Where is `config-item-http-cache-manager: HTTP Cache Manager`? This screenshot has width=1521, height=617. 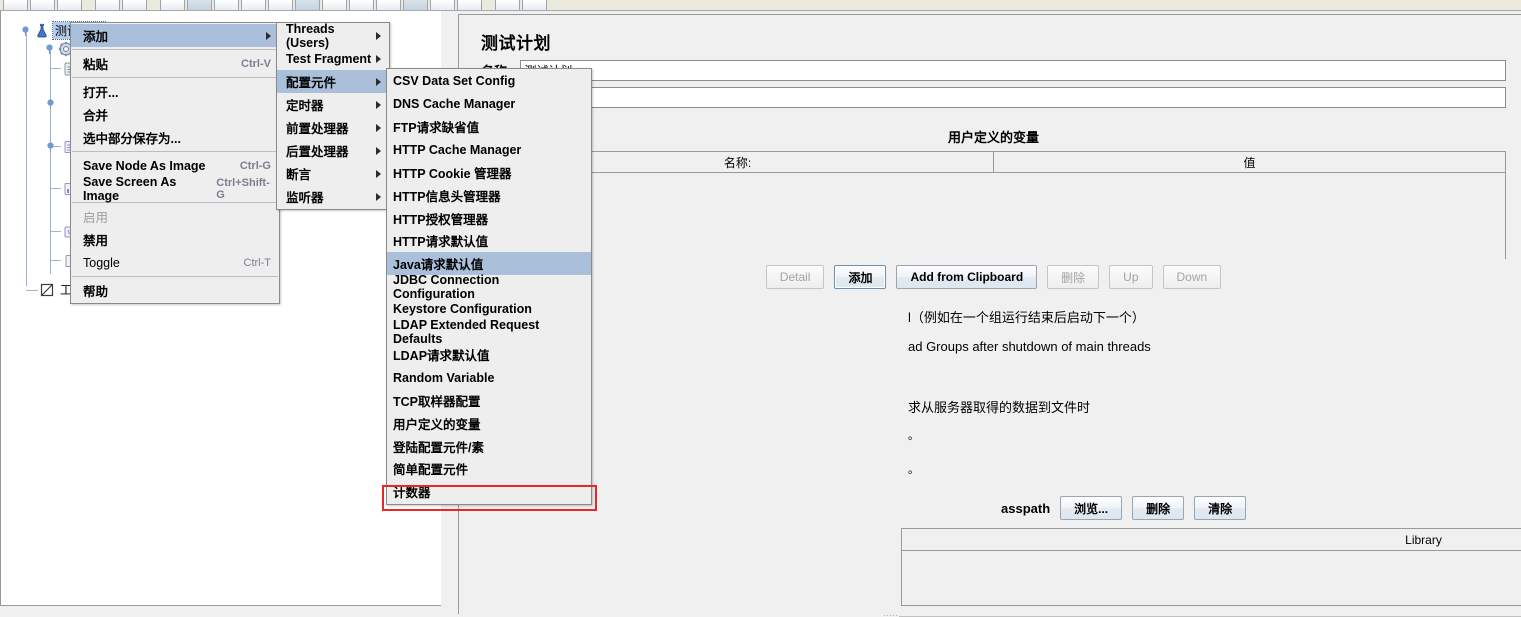 config-item-http-cache-manager: HTTP Cache Manager is located at coordinates (489, 149).